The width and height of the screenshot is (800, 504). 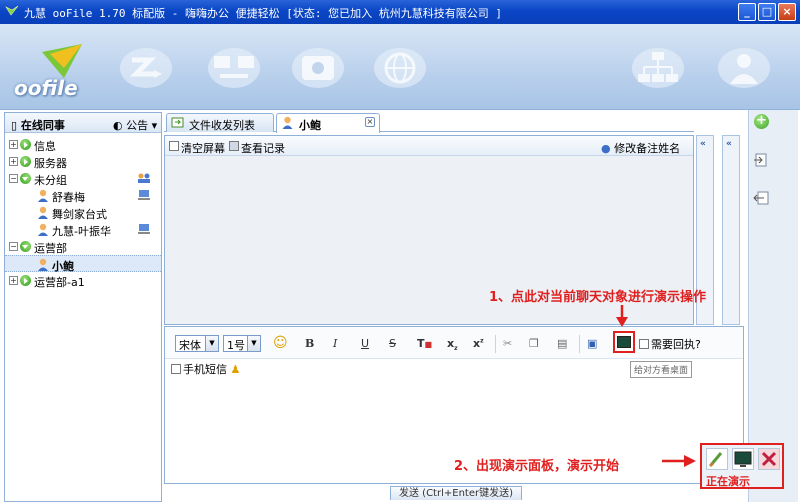 What do you see at coordinates (280, 343) in the screenshot?
I see `emoji-icon: ☺` at bounding box center [280, 343].